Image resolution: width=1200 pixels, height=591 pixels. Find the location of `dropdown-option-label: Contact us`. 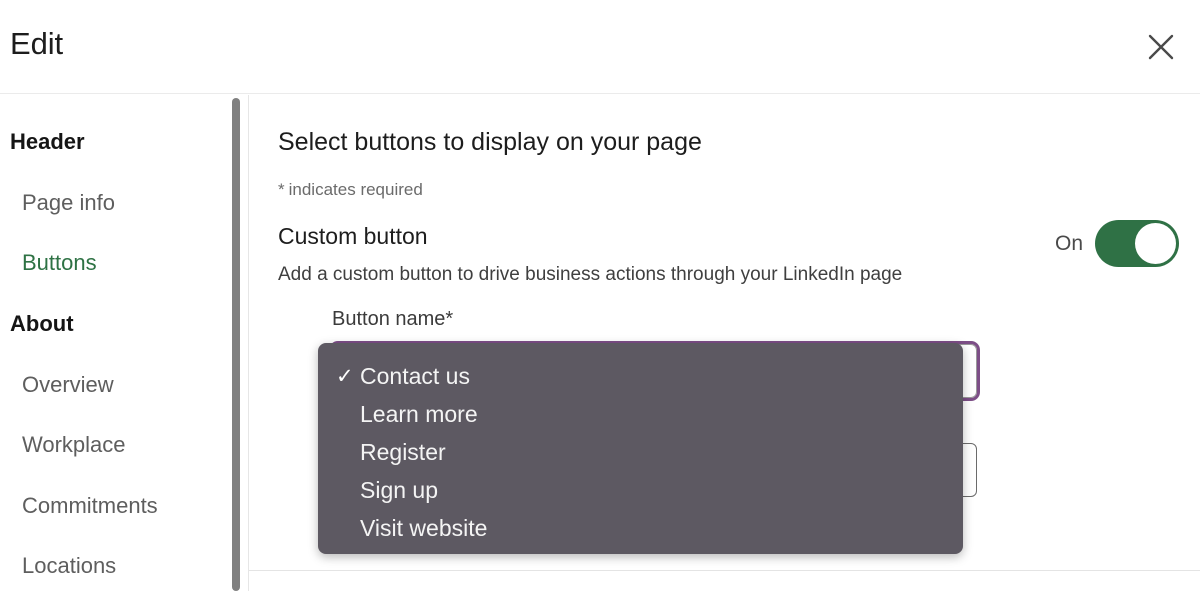

dropdown-option-label: Contact us is located at coordinates (415, 375).